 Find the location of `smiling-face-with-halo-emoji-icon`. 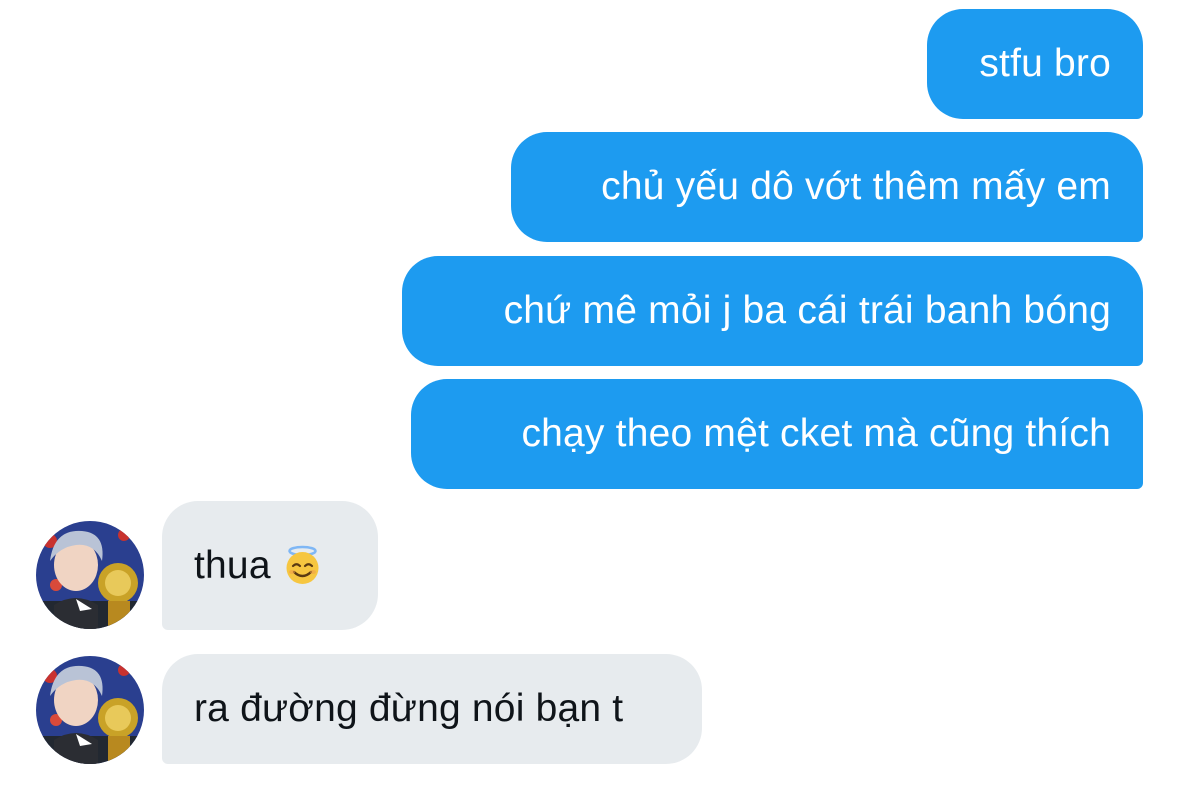

smiling-face-with-halo-emoji-icon is located at coordinates (302, 565).